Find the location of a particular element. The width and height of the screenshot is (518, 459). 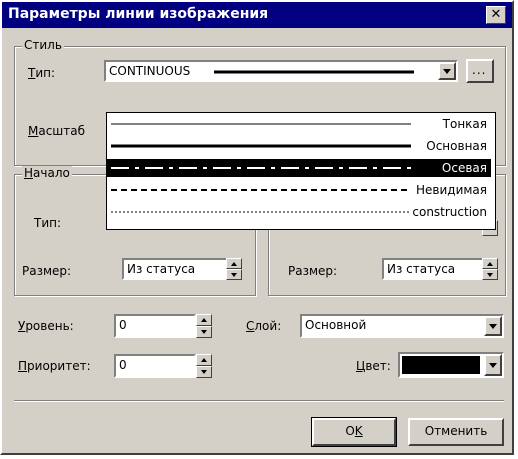

priority-field: 0 is located at coordinates (155, 366).